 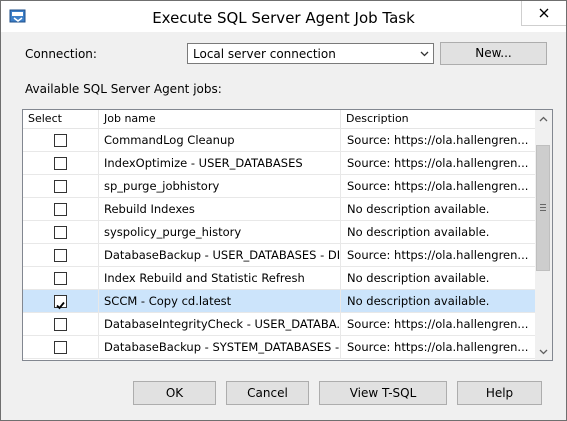 What do you see at coordinates (61, 54) in the screenshot?
I see `connection-label: Connection:` at bounding box center [61, 54].